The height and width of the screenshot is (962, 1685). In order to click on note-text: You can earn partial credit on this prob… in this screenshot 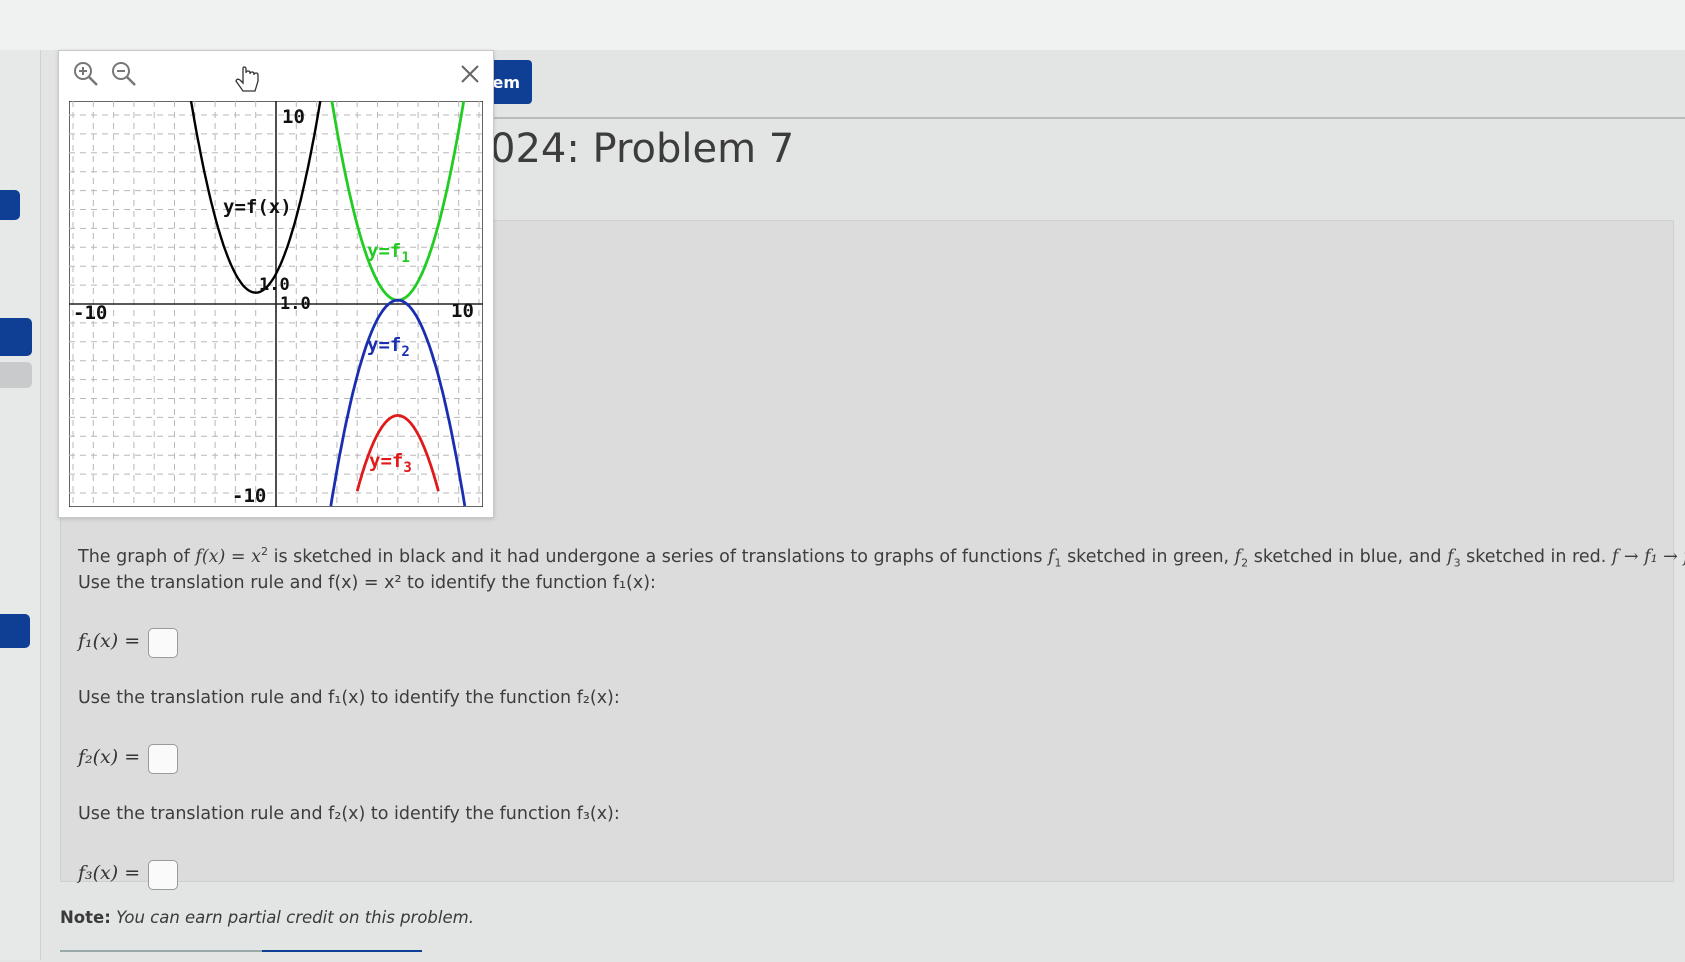, I will do `click(295, 917)`.